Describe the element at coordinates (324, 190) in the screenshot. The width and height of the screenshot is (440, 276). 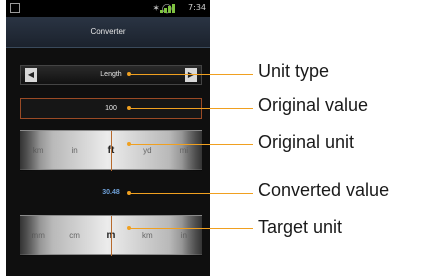
I see `callout-converted-value: Converted value` at that location.